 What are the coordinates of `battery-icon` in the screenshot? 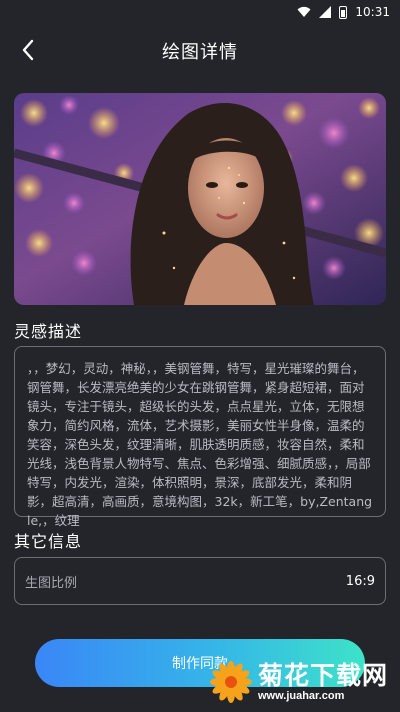 It's located at (343, 12).